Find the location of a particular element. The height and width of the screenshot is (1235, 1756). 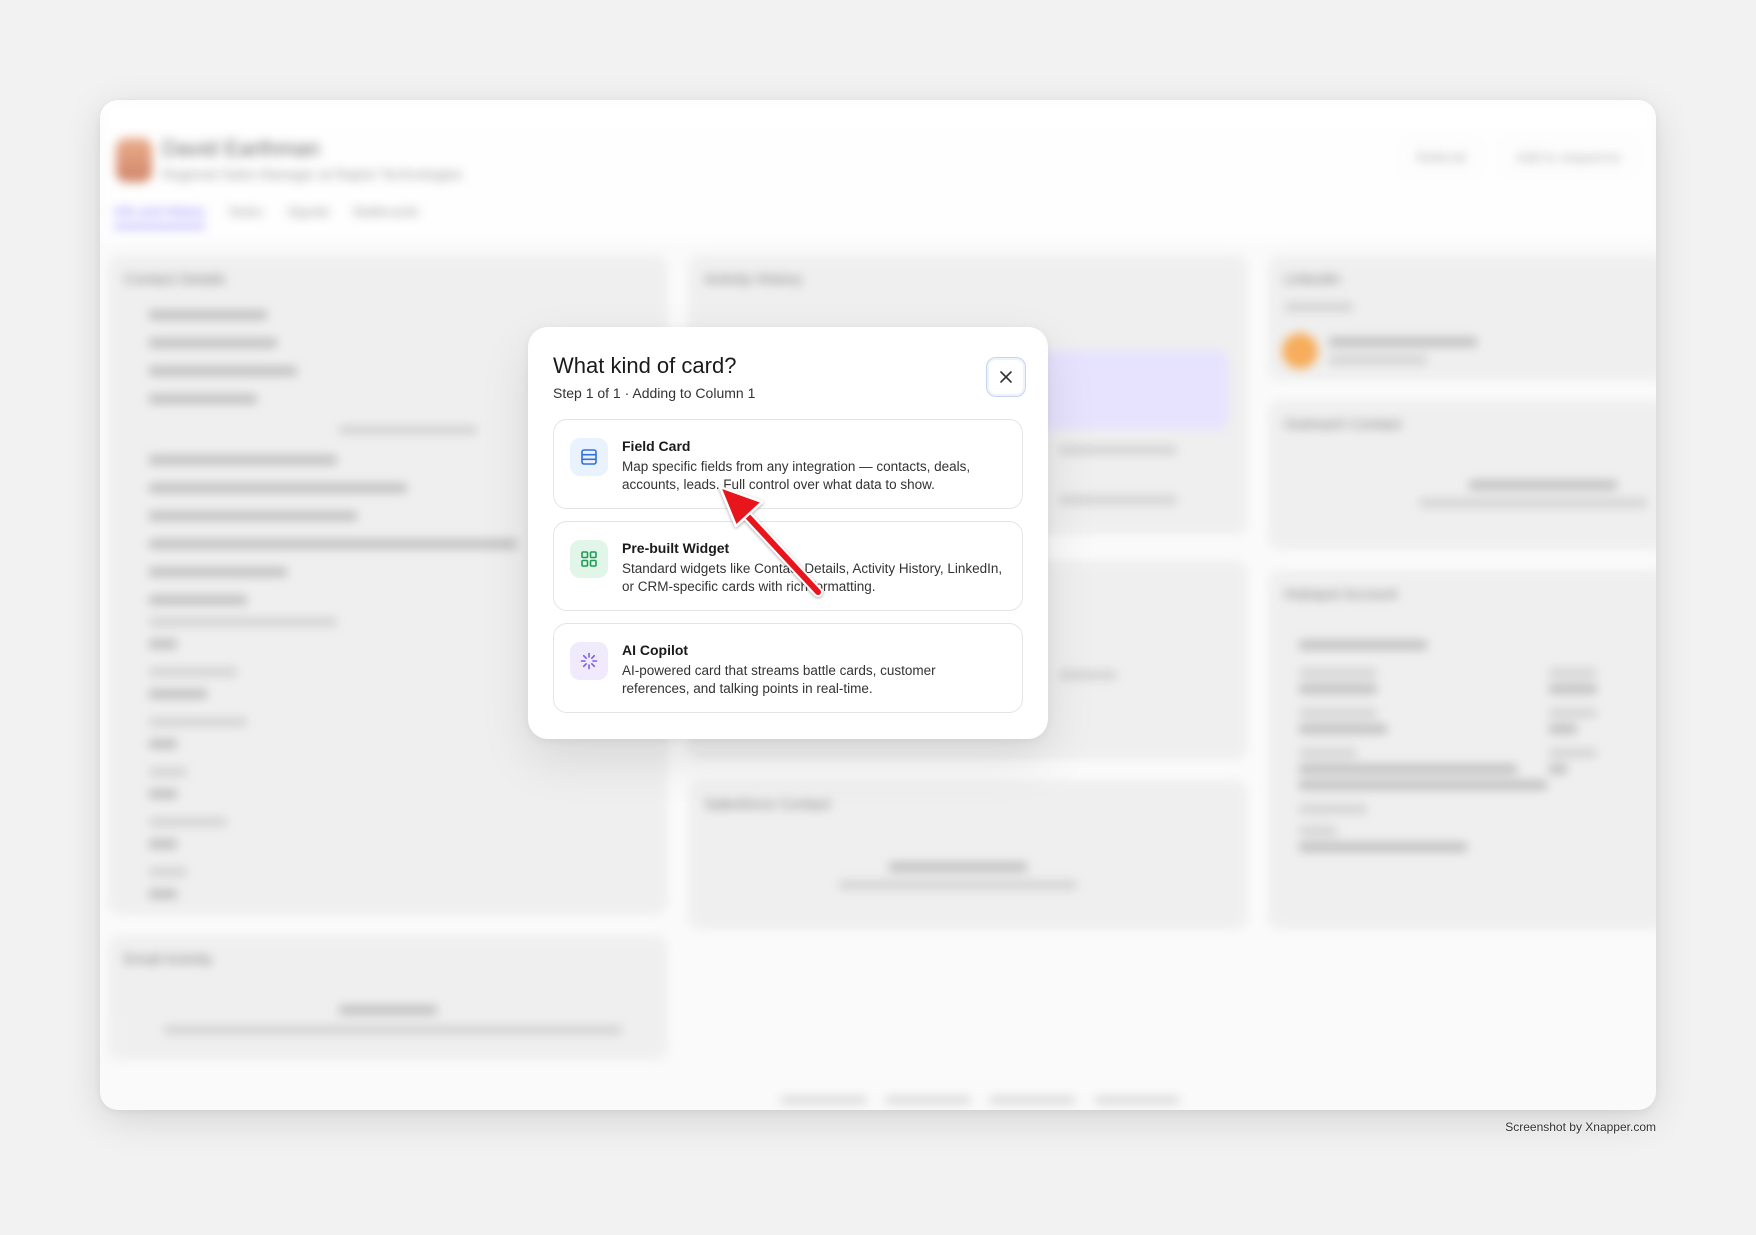

option-title: Field Card is located at coordinates (656, 446).